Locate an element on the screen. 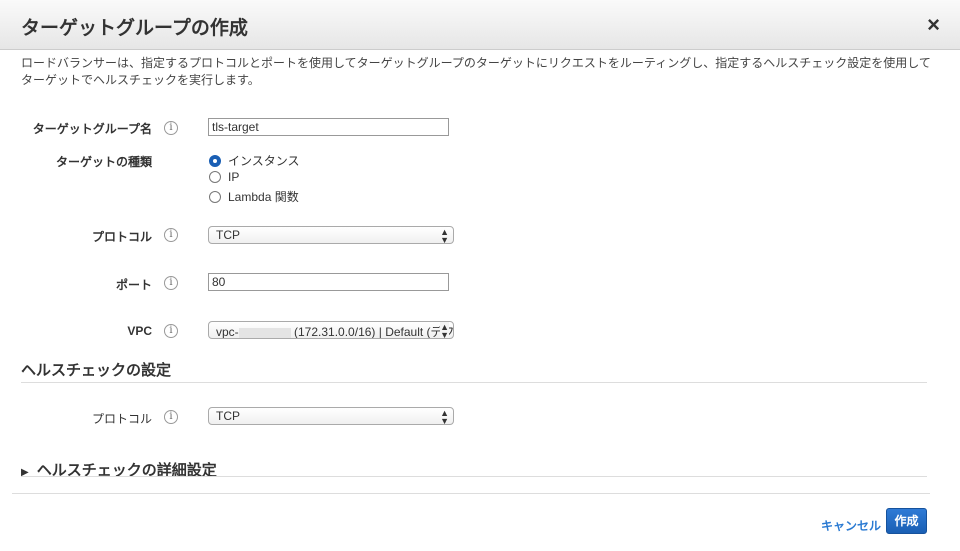 The image size is (960, 551). target-group-name-label: ターゲットグループ名 is located at coordinates (92, 129).